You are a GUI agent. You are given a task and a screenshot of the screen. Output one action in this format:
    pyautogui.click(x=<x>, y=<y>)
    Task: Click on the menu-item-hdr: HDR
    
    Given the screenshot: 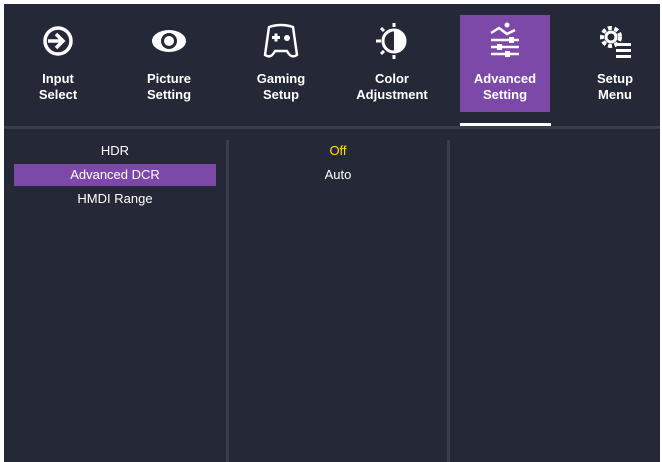 What is the action you would take?
    pyautogui.click(x=115, y=151)
    